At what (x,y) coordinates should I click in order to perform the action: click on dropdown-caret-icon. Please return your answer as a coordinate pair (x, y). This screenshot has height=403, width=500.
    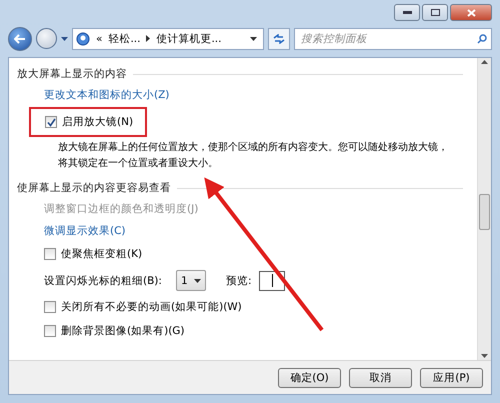
    Looking at the image, I should click on (253, 38).